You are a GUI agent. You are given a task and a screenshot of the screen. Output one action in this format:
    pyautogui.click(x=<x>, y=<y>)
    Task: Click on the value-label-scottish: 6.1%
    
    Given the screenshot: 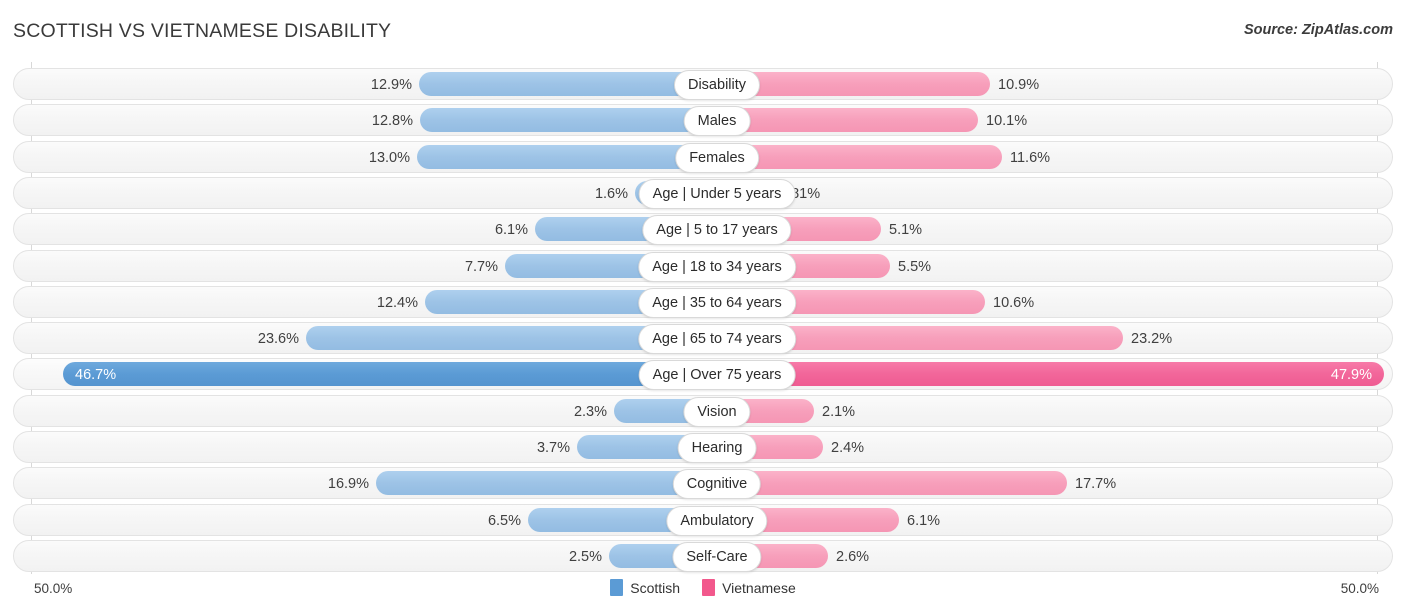 What is the action you would take?
    pyautogui.click(x=511, y=230)
    